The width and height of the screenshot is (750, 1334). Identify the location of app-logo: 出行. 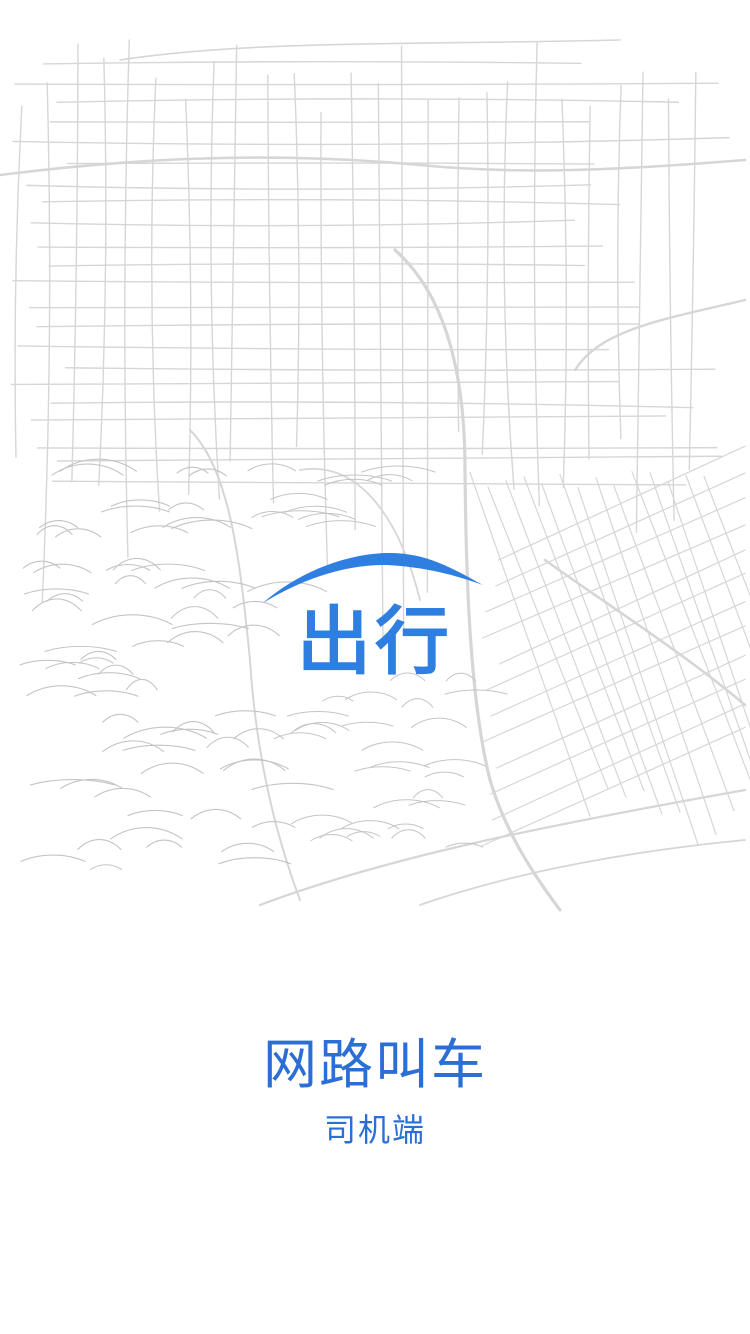
(375, 620).